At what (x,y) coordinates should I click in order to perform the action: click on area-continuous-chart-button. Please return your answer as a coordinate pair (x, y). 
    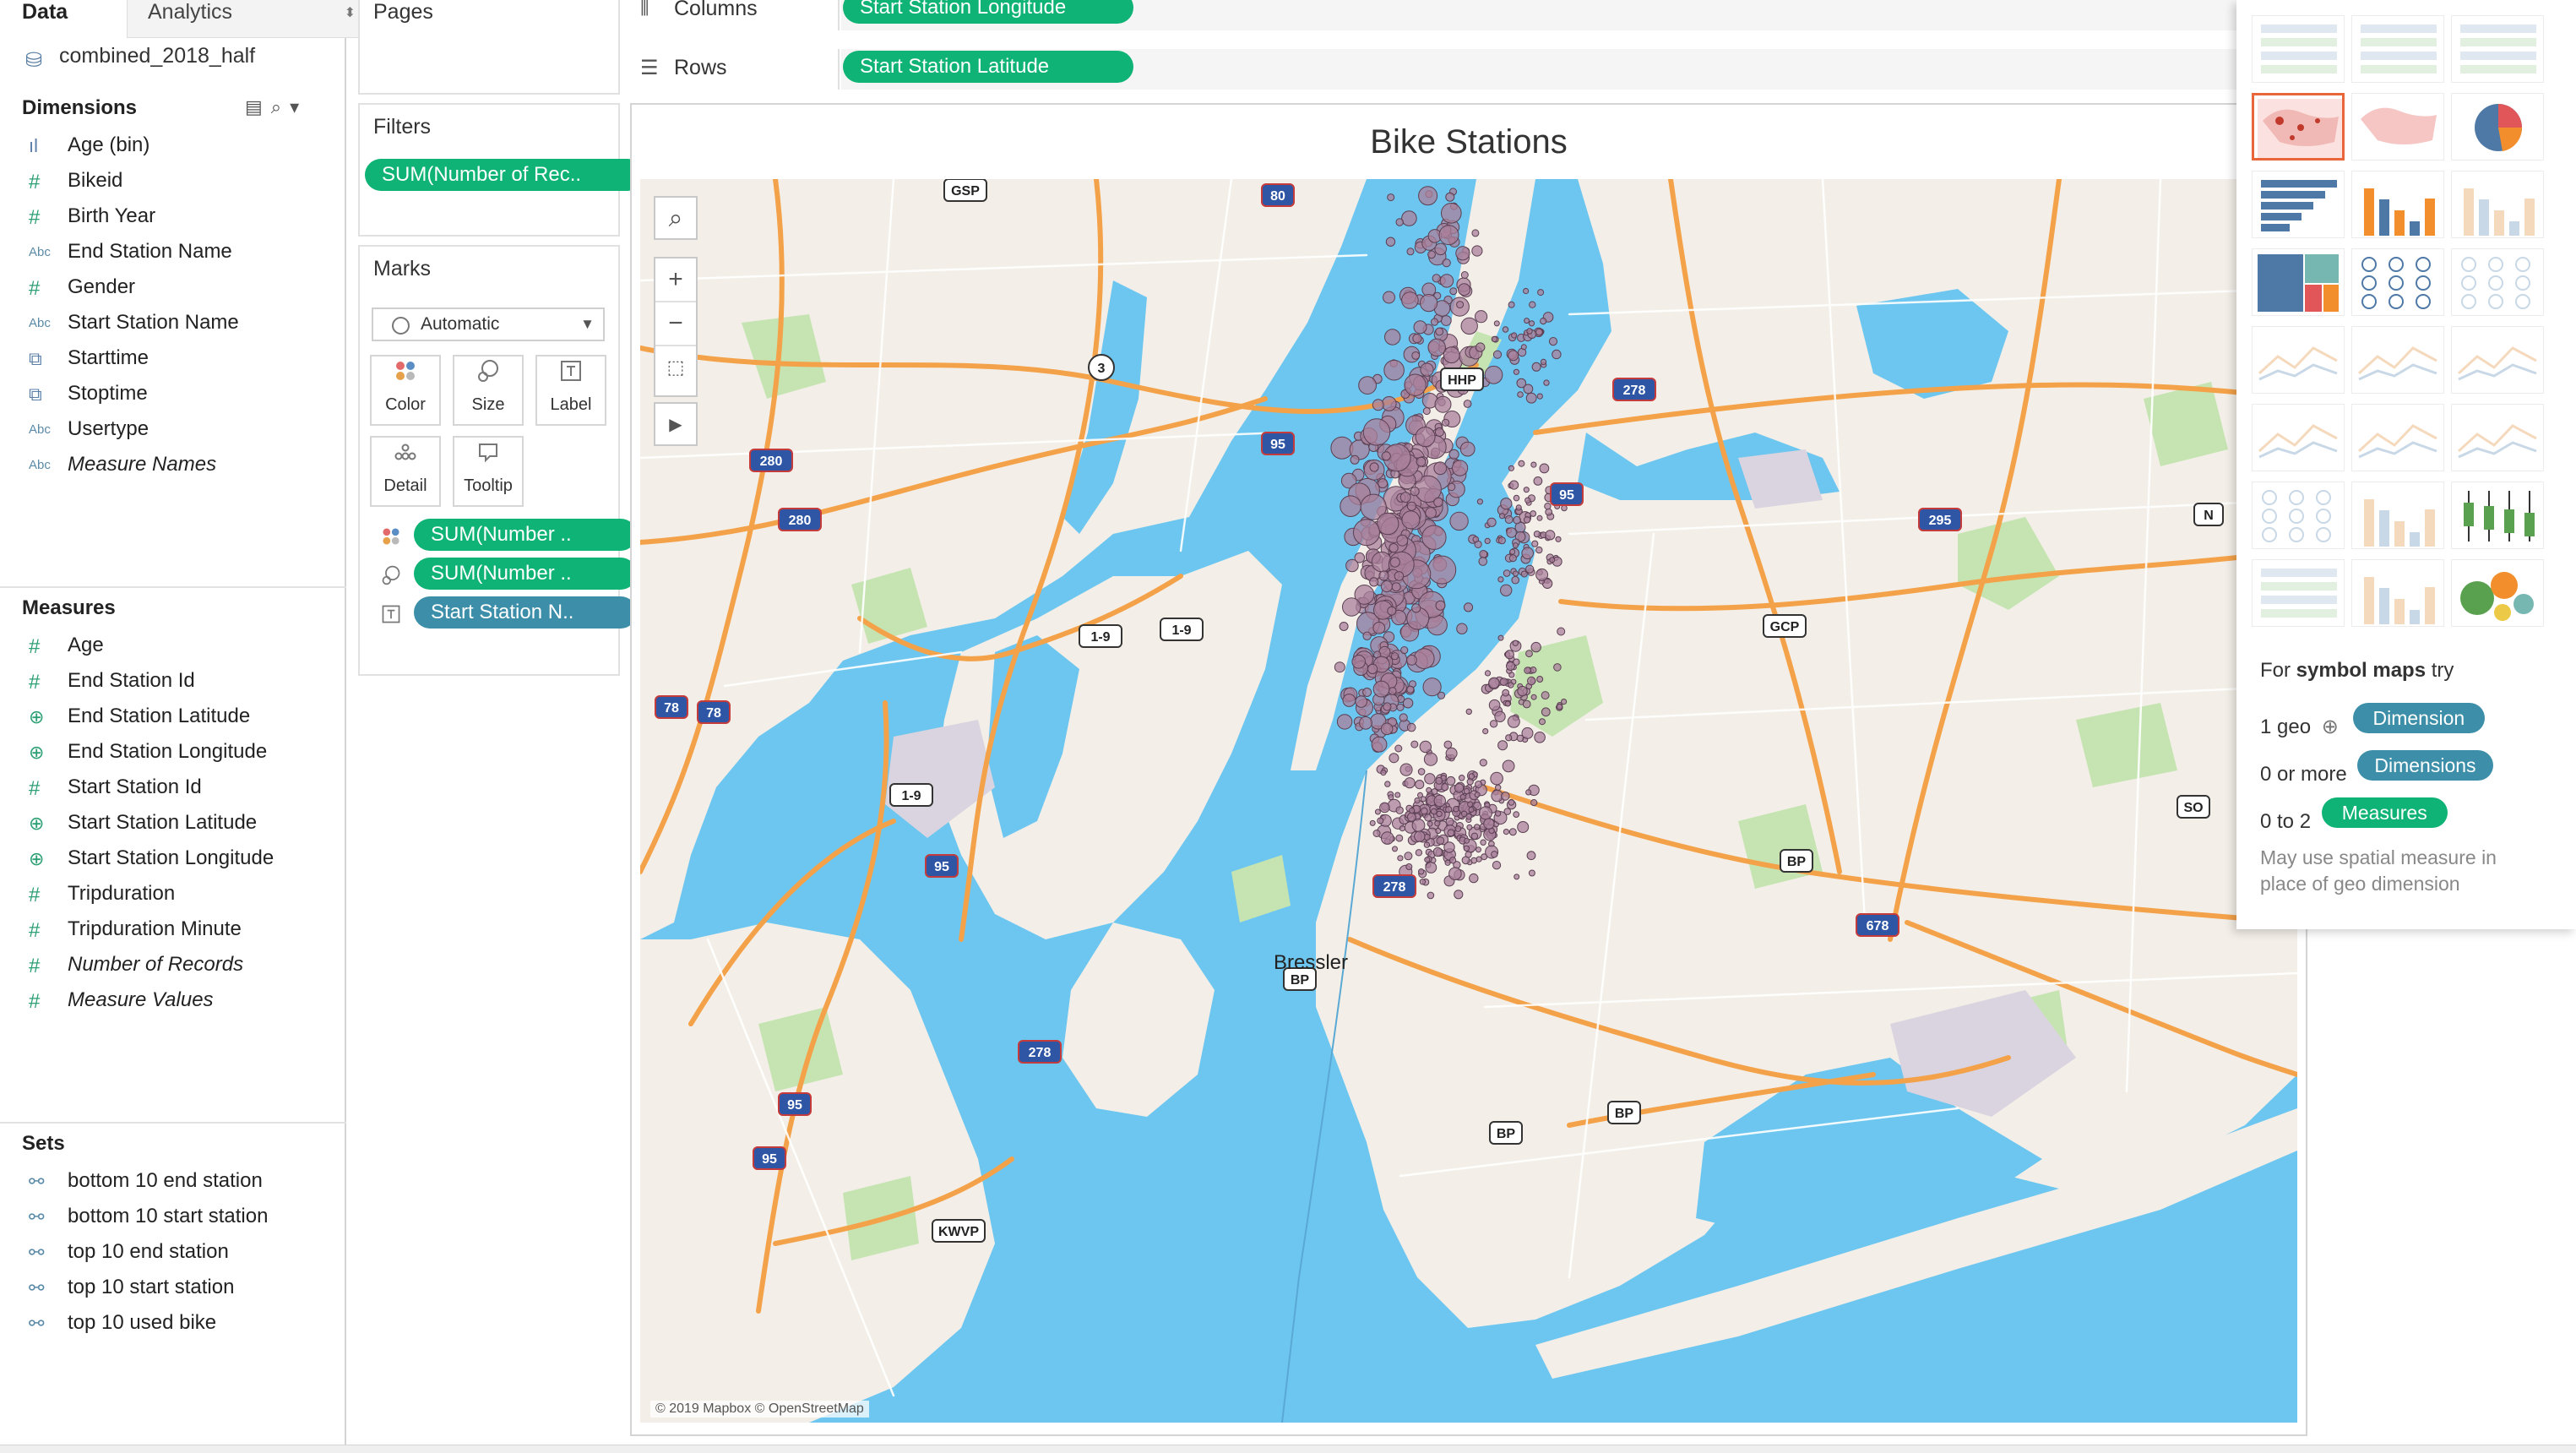
    Looking at the image, I should click on (2298, 437).